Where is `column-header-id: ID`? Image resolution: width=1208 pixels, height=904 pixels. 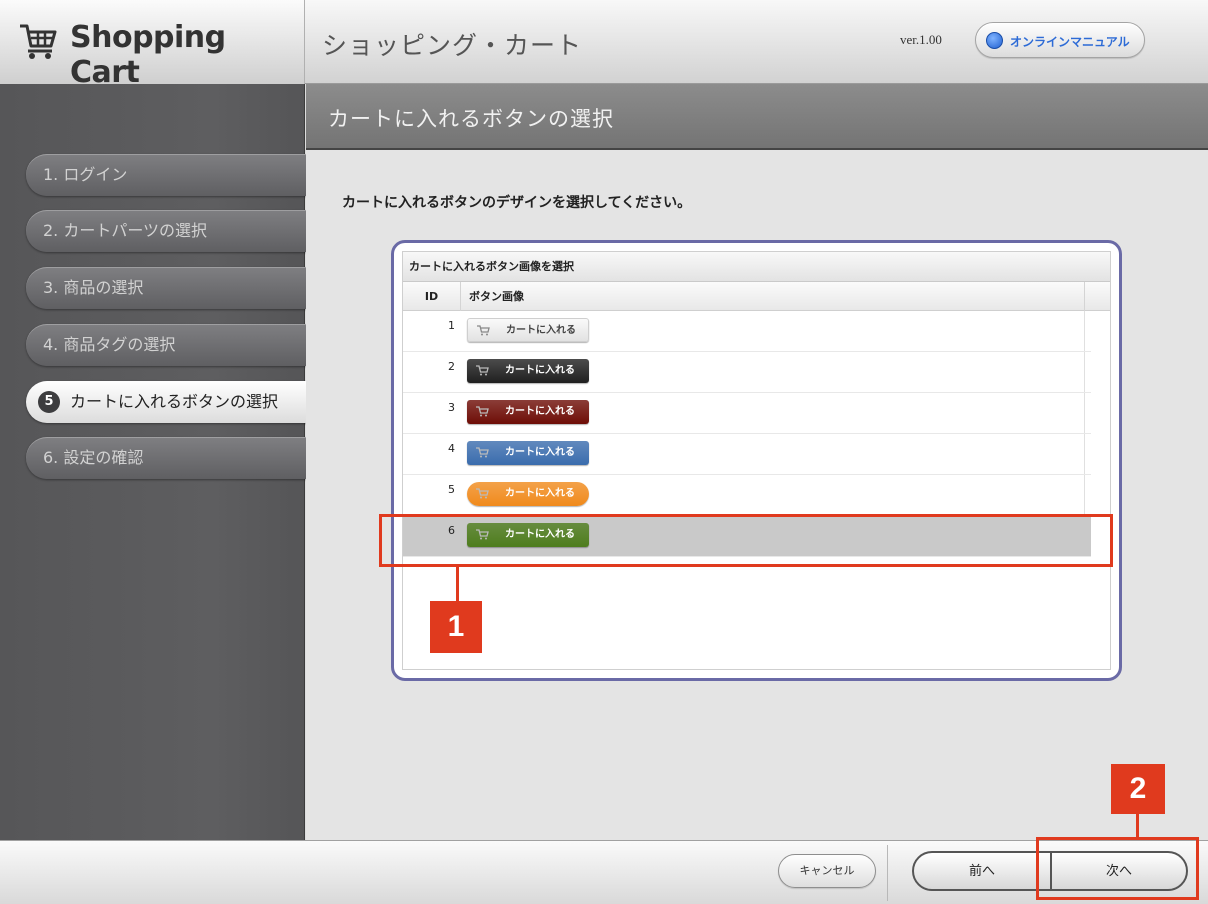
column-header-id: ID is located at coordinates (432, 296).